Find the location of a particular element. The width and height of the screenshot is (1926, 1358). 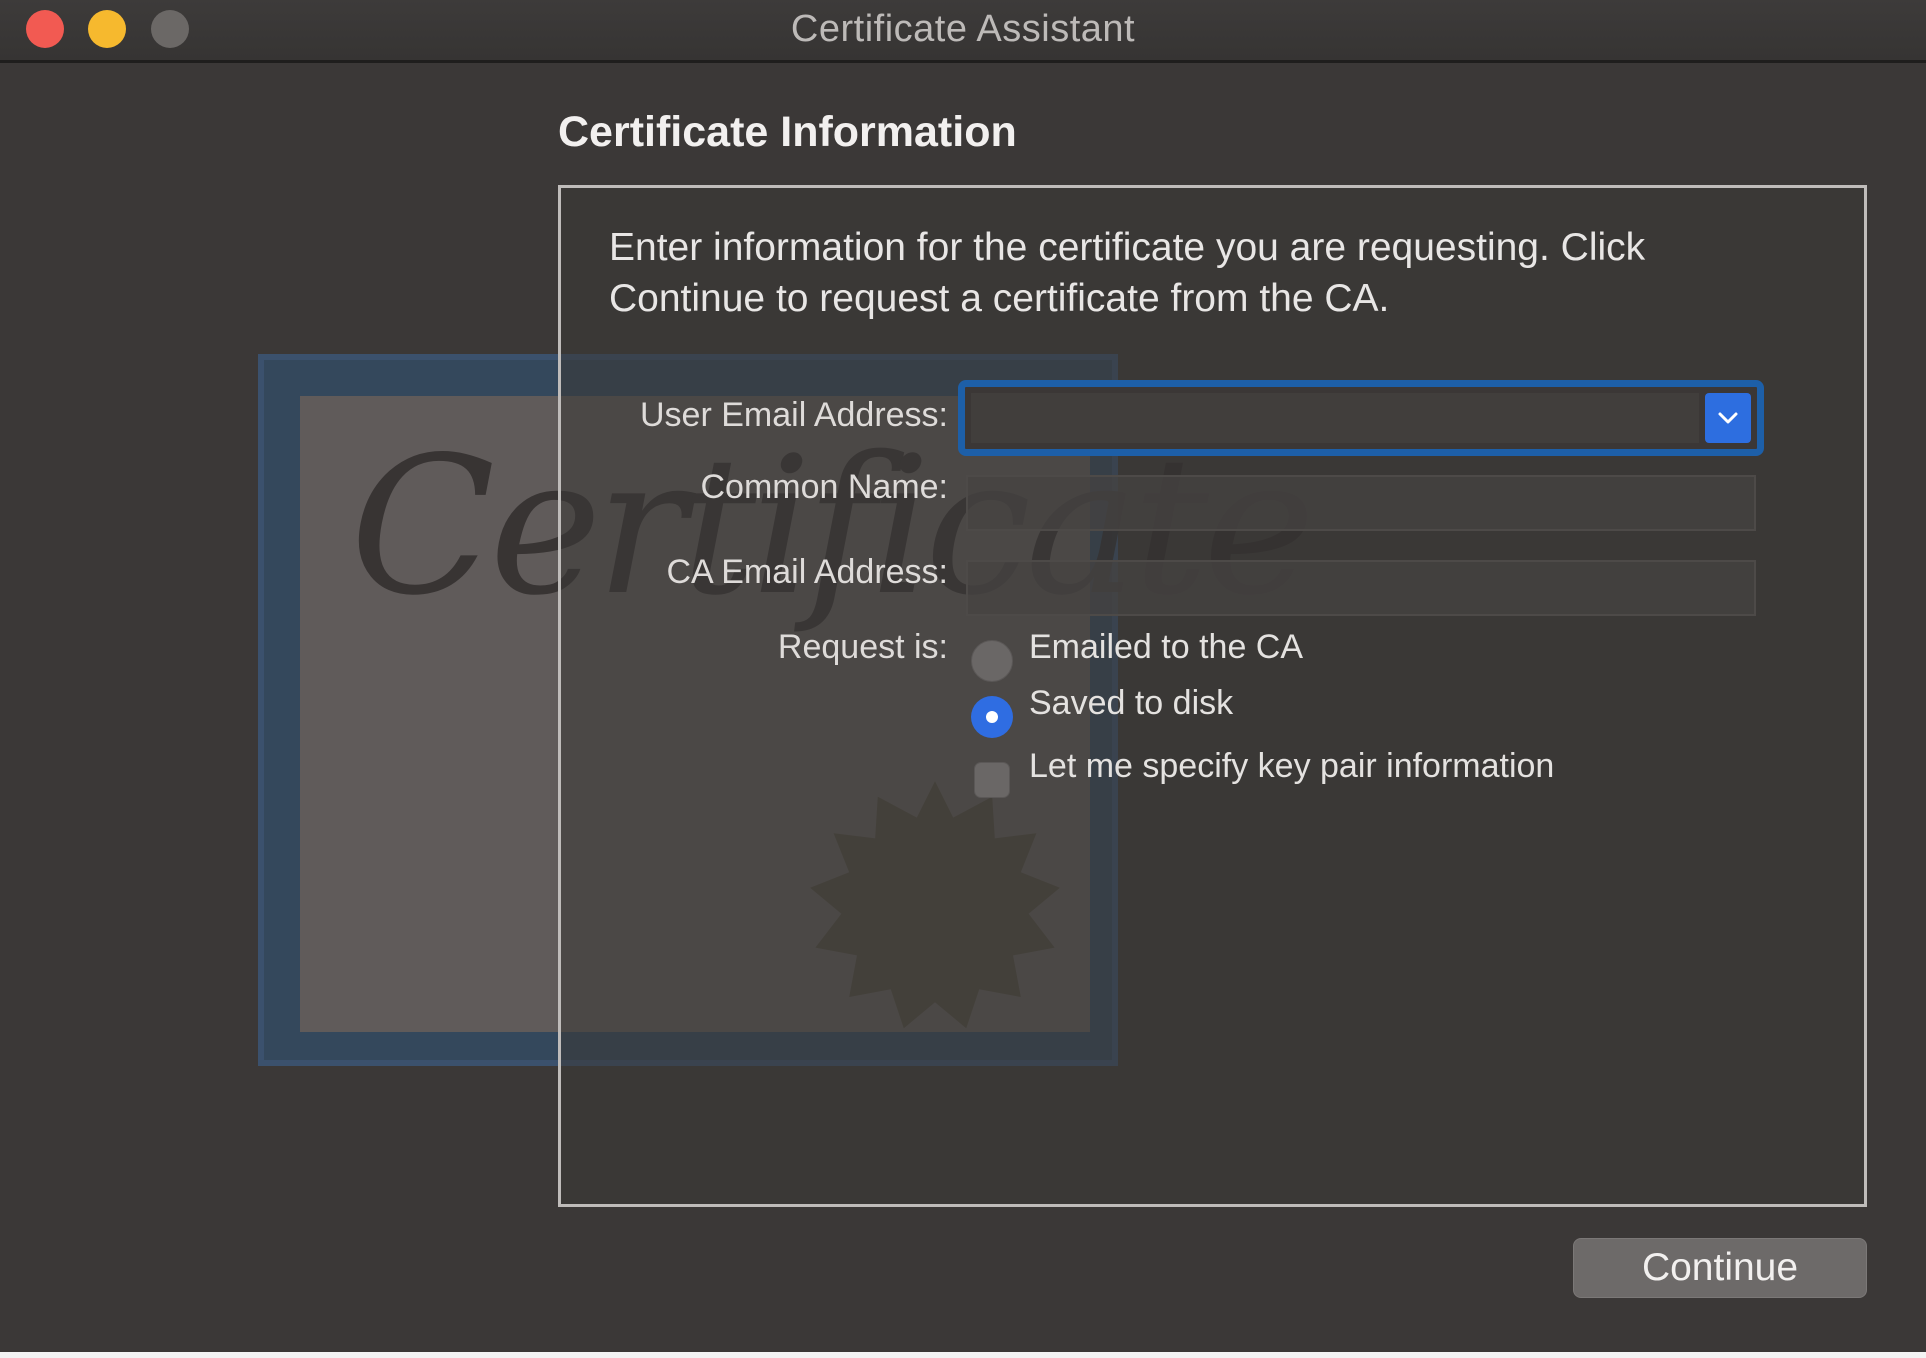

key-pair-checkbox-label: Let me specify key pair information is located at coordinates (1291, 766).